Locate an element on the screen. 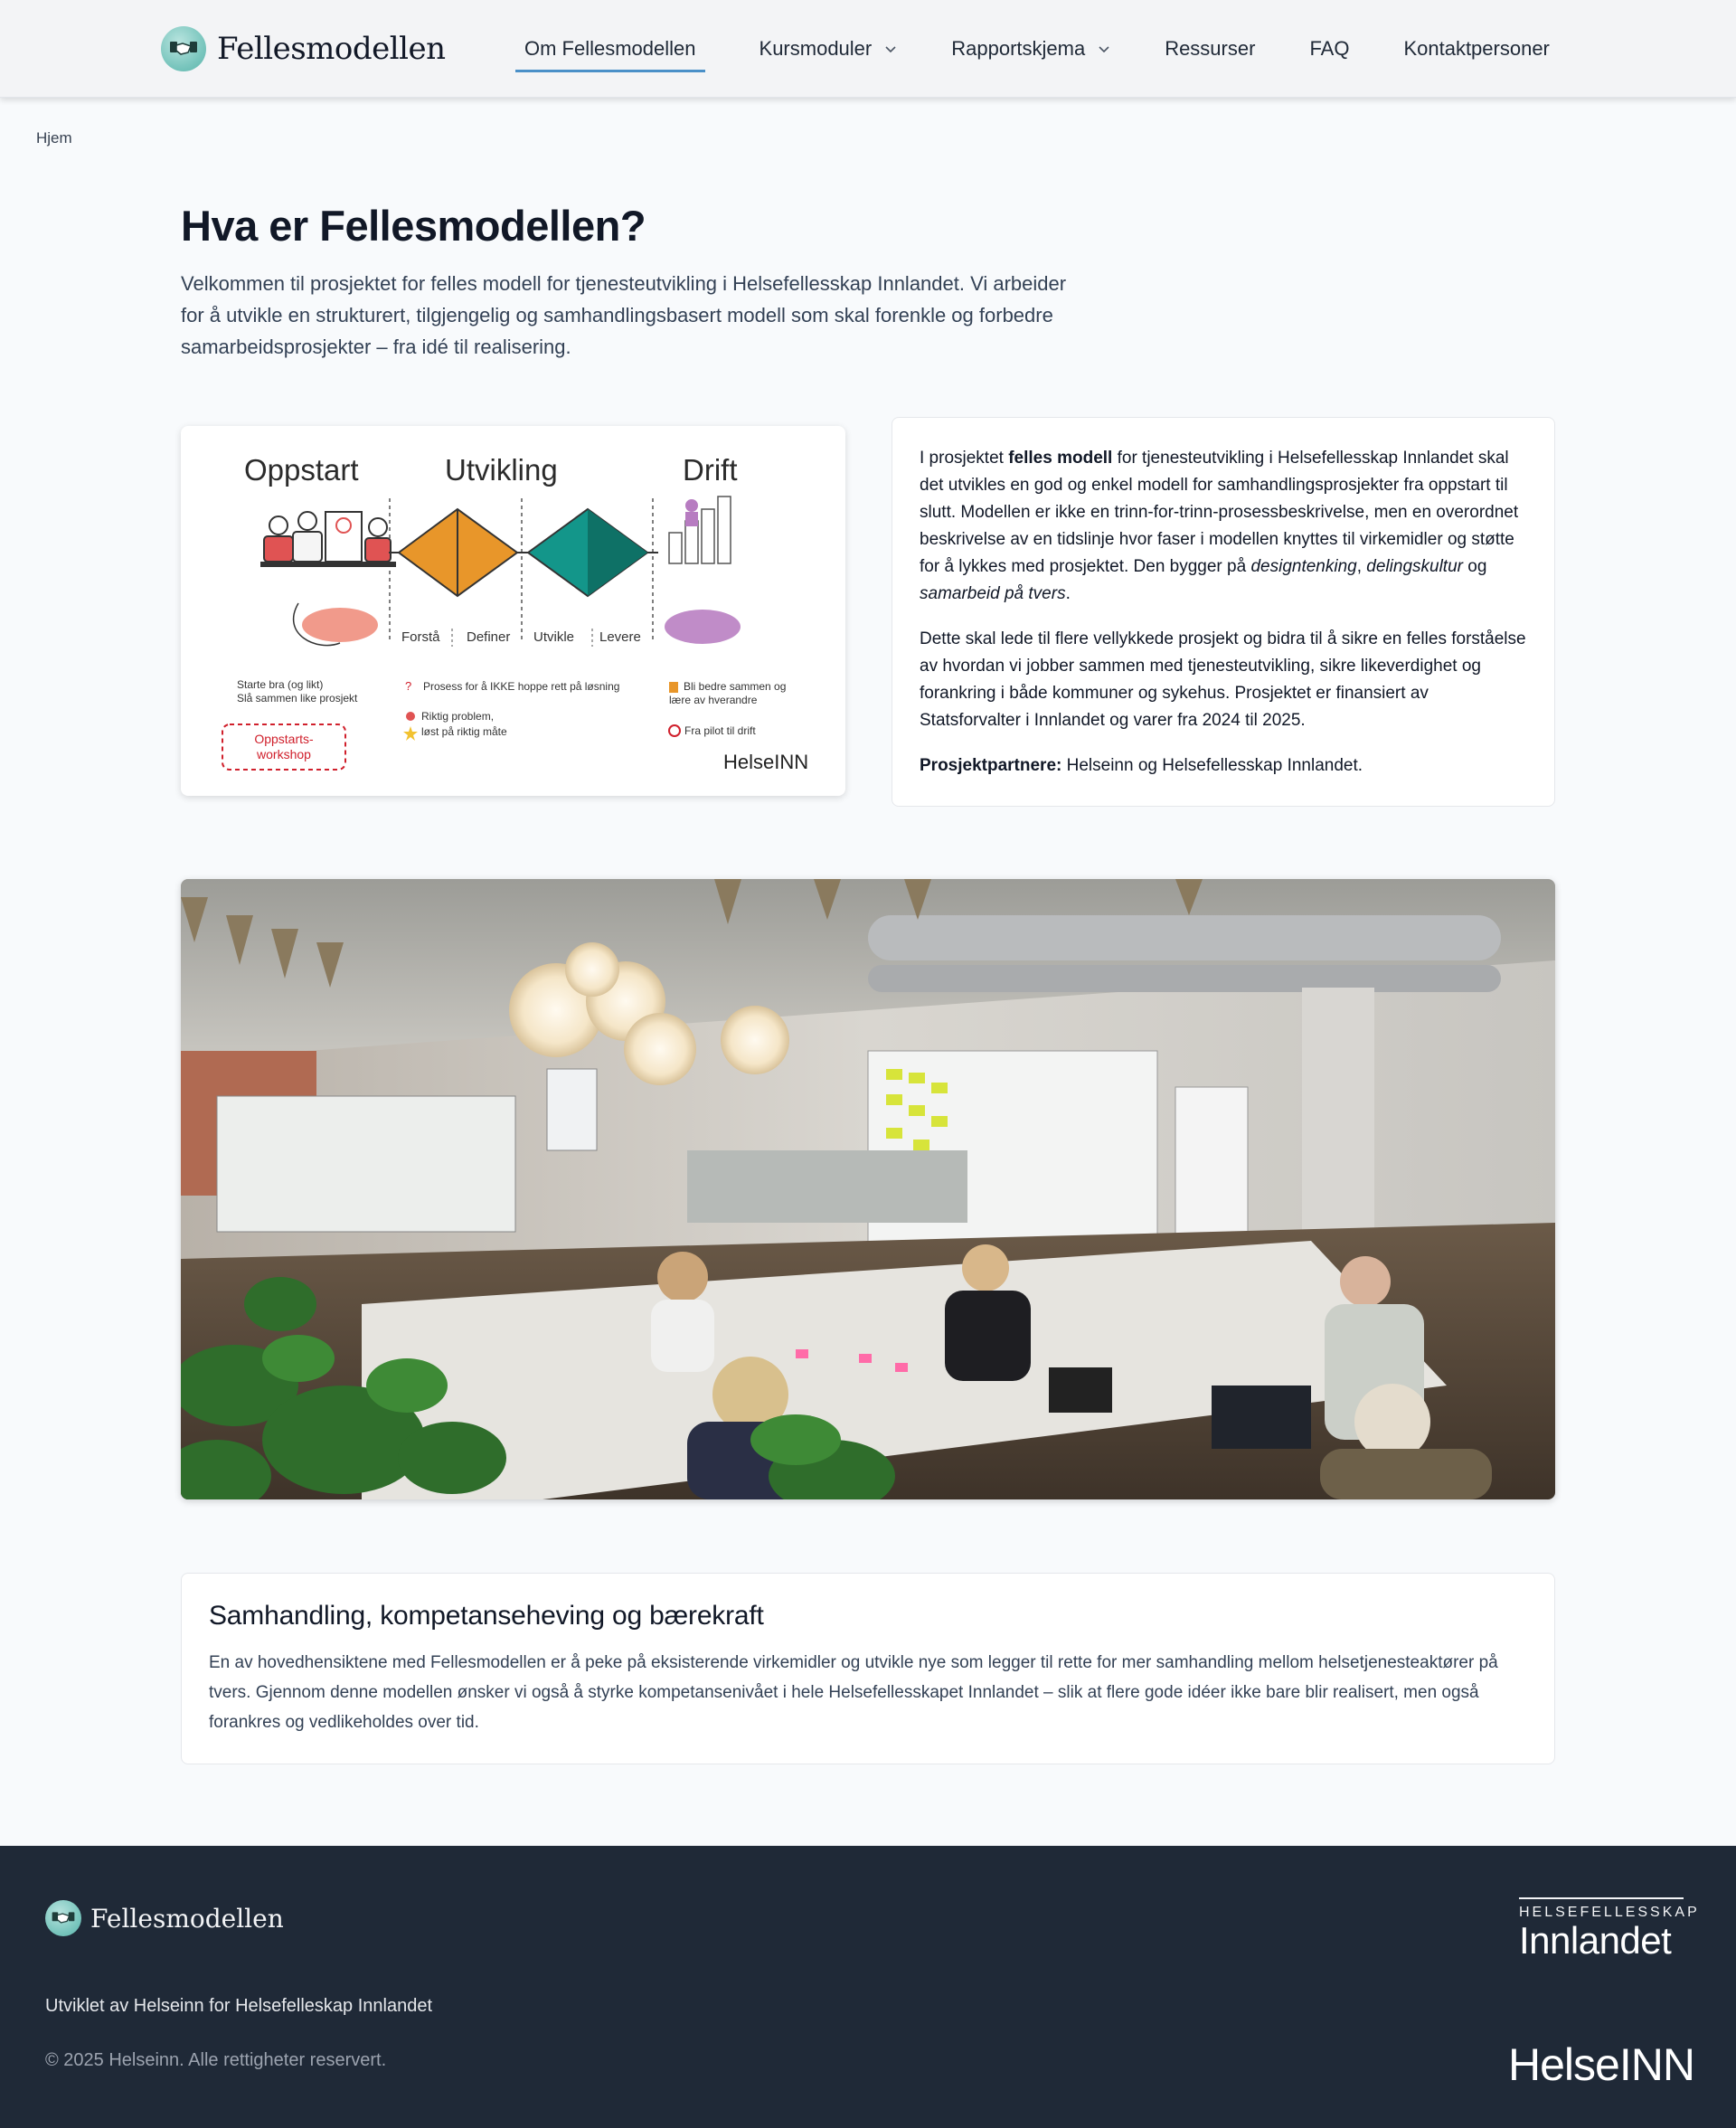  note-text: Starte bra (og likt) is located at coordinates (280, 684).